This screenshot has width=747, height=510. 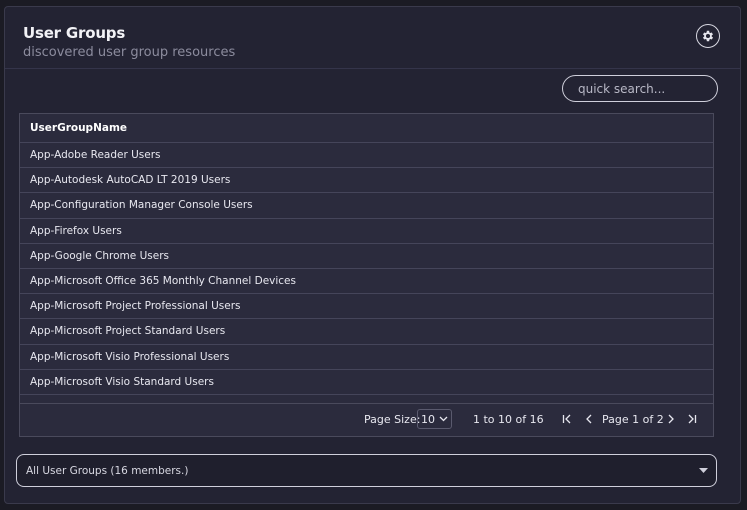 I want to click on table-row: App-Microsoft Visio Professional Users, so click(x=366, y=357).